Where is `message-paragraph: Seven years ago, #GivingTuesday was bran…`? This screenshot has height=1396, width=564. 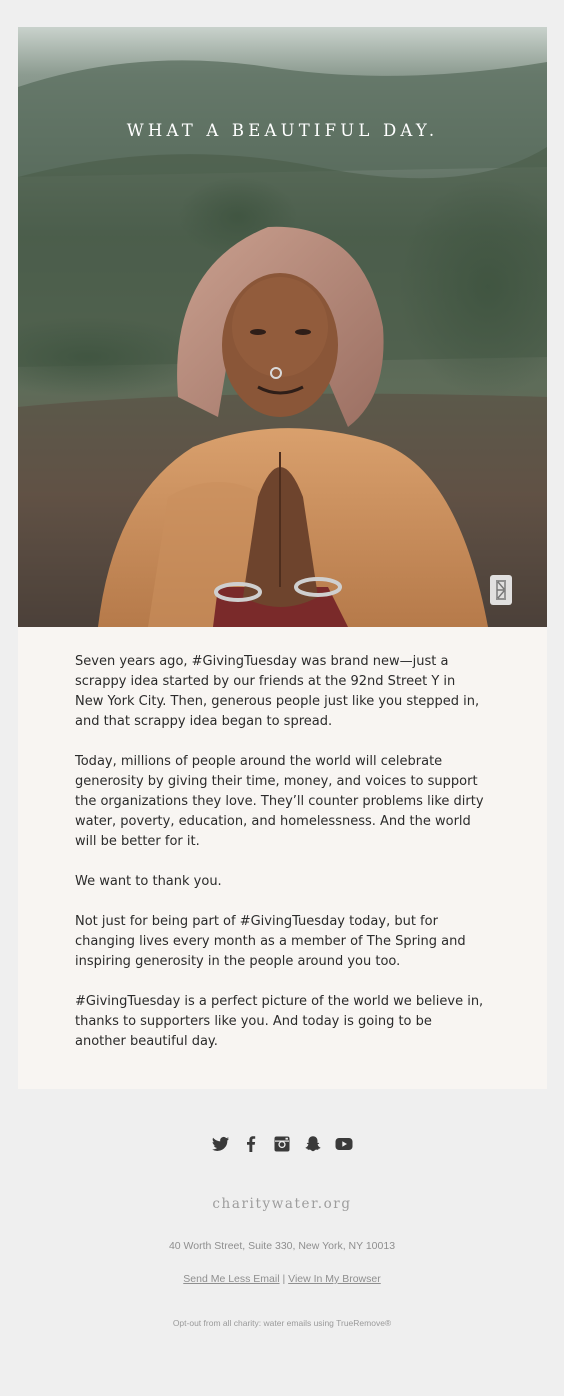 message-paragraph: Seven years ago, #GivingTuesday was bran… is located at coordinates (277, 691).